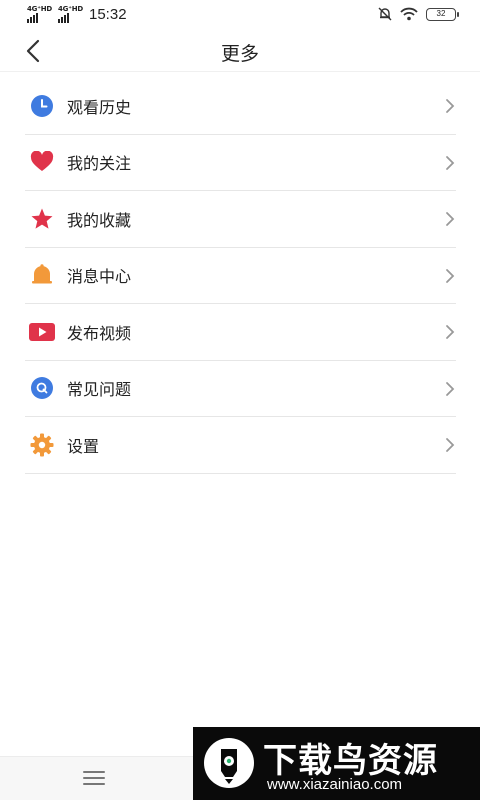 This screenshot has height=800, width=480. What do you see at coordinates (240, 219) in the screenshot?
I see `menu-item-my-favorites: 我的收藏` at bounding box center [240, 219].